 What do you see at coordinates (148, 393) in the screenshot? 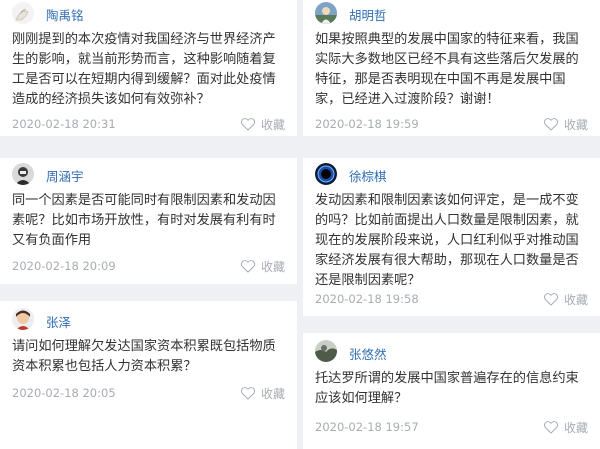
I see `question-meta: 2020-02-18 20:05 收藏` at bounding box center [148, 393].